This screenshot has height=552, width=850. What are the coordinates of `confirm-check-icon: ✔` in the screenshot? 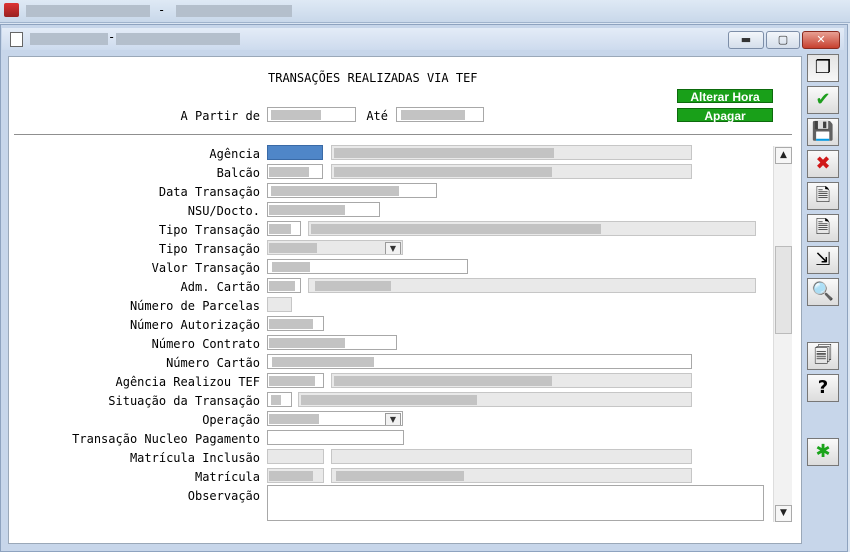 It's located at (823, 99).